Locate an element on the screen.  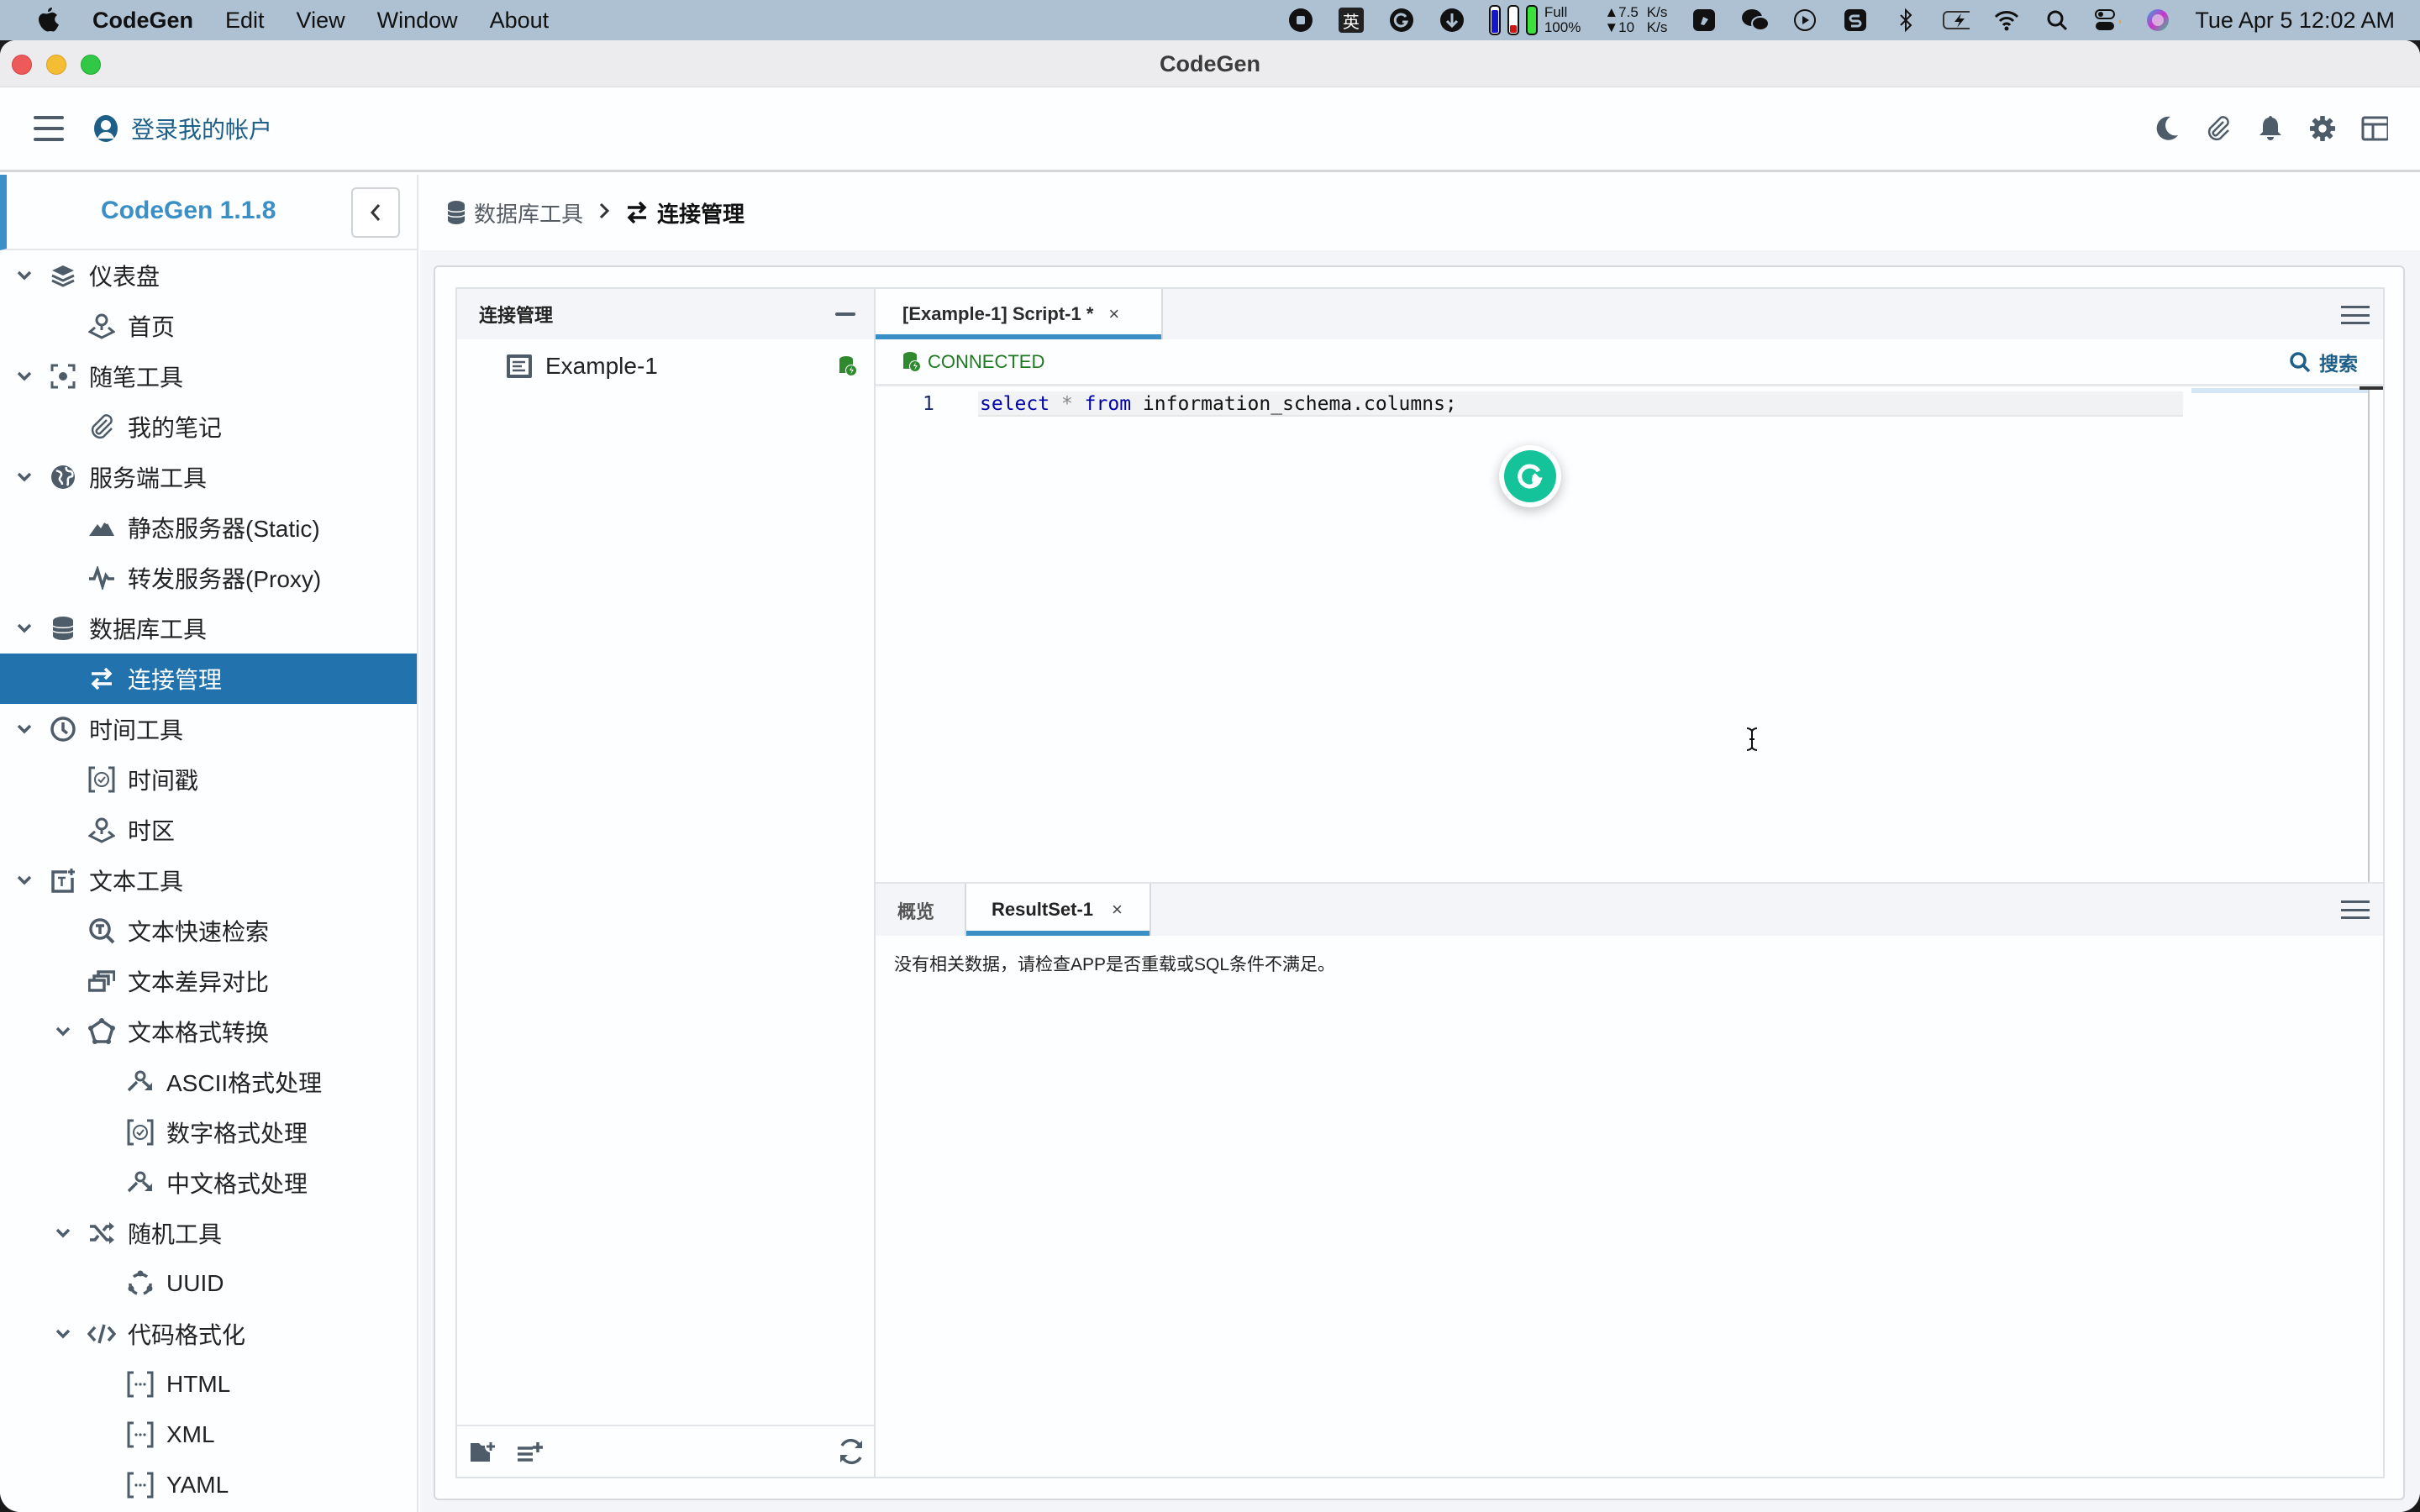
tab-overview: 概览 is located at coordinates (915, 910).